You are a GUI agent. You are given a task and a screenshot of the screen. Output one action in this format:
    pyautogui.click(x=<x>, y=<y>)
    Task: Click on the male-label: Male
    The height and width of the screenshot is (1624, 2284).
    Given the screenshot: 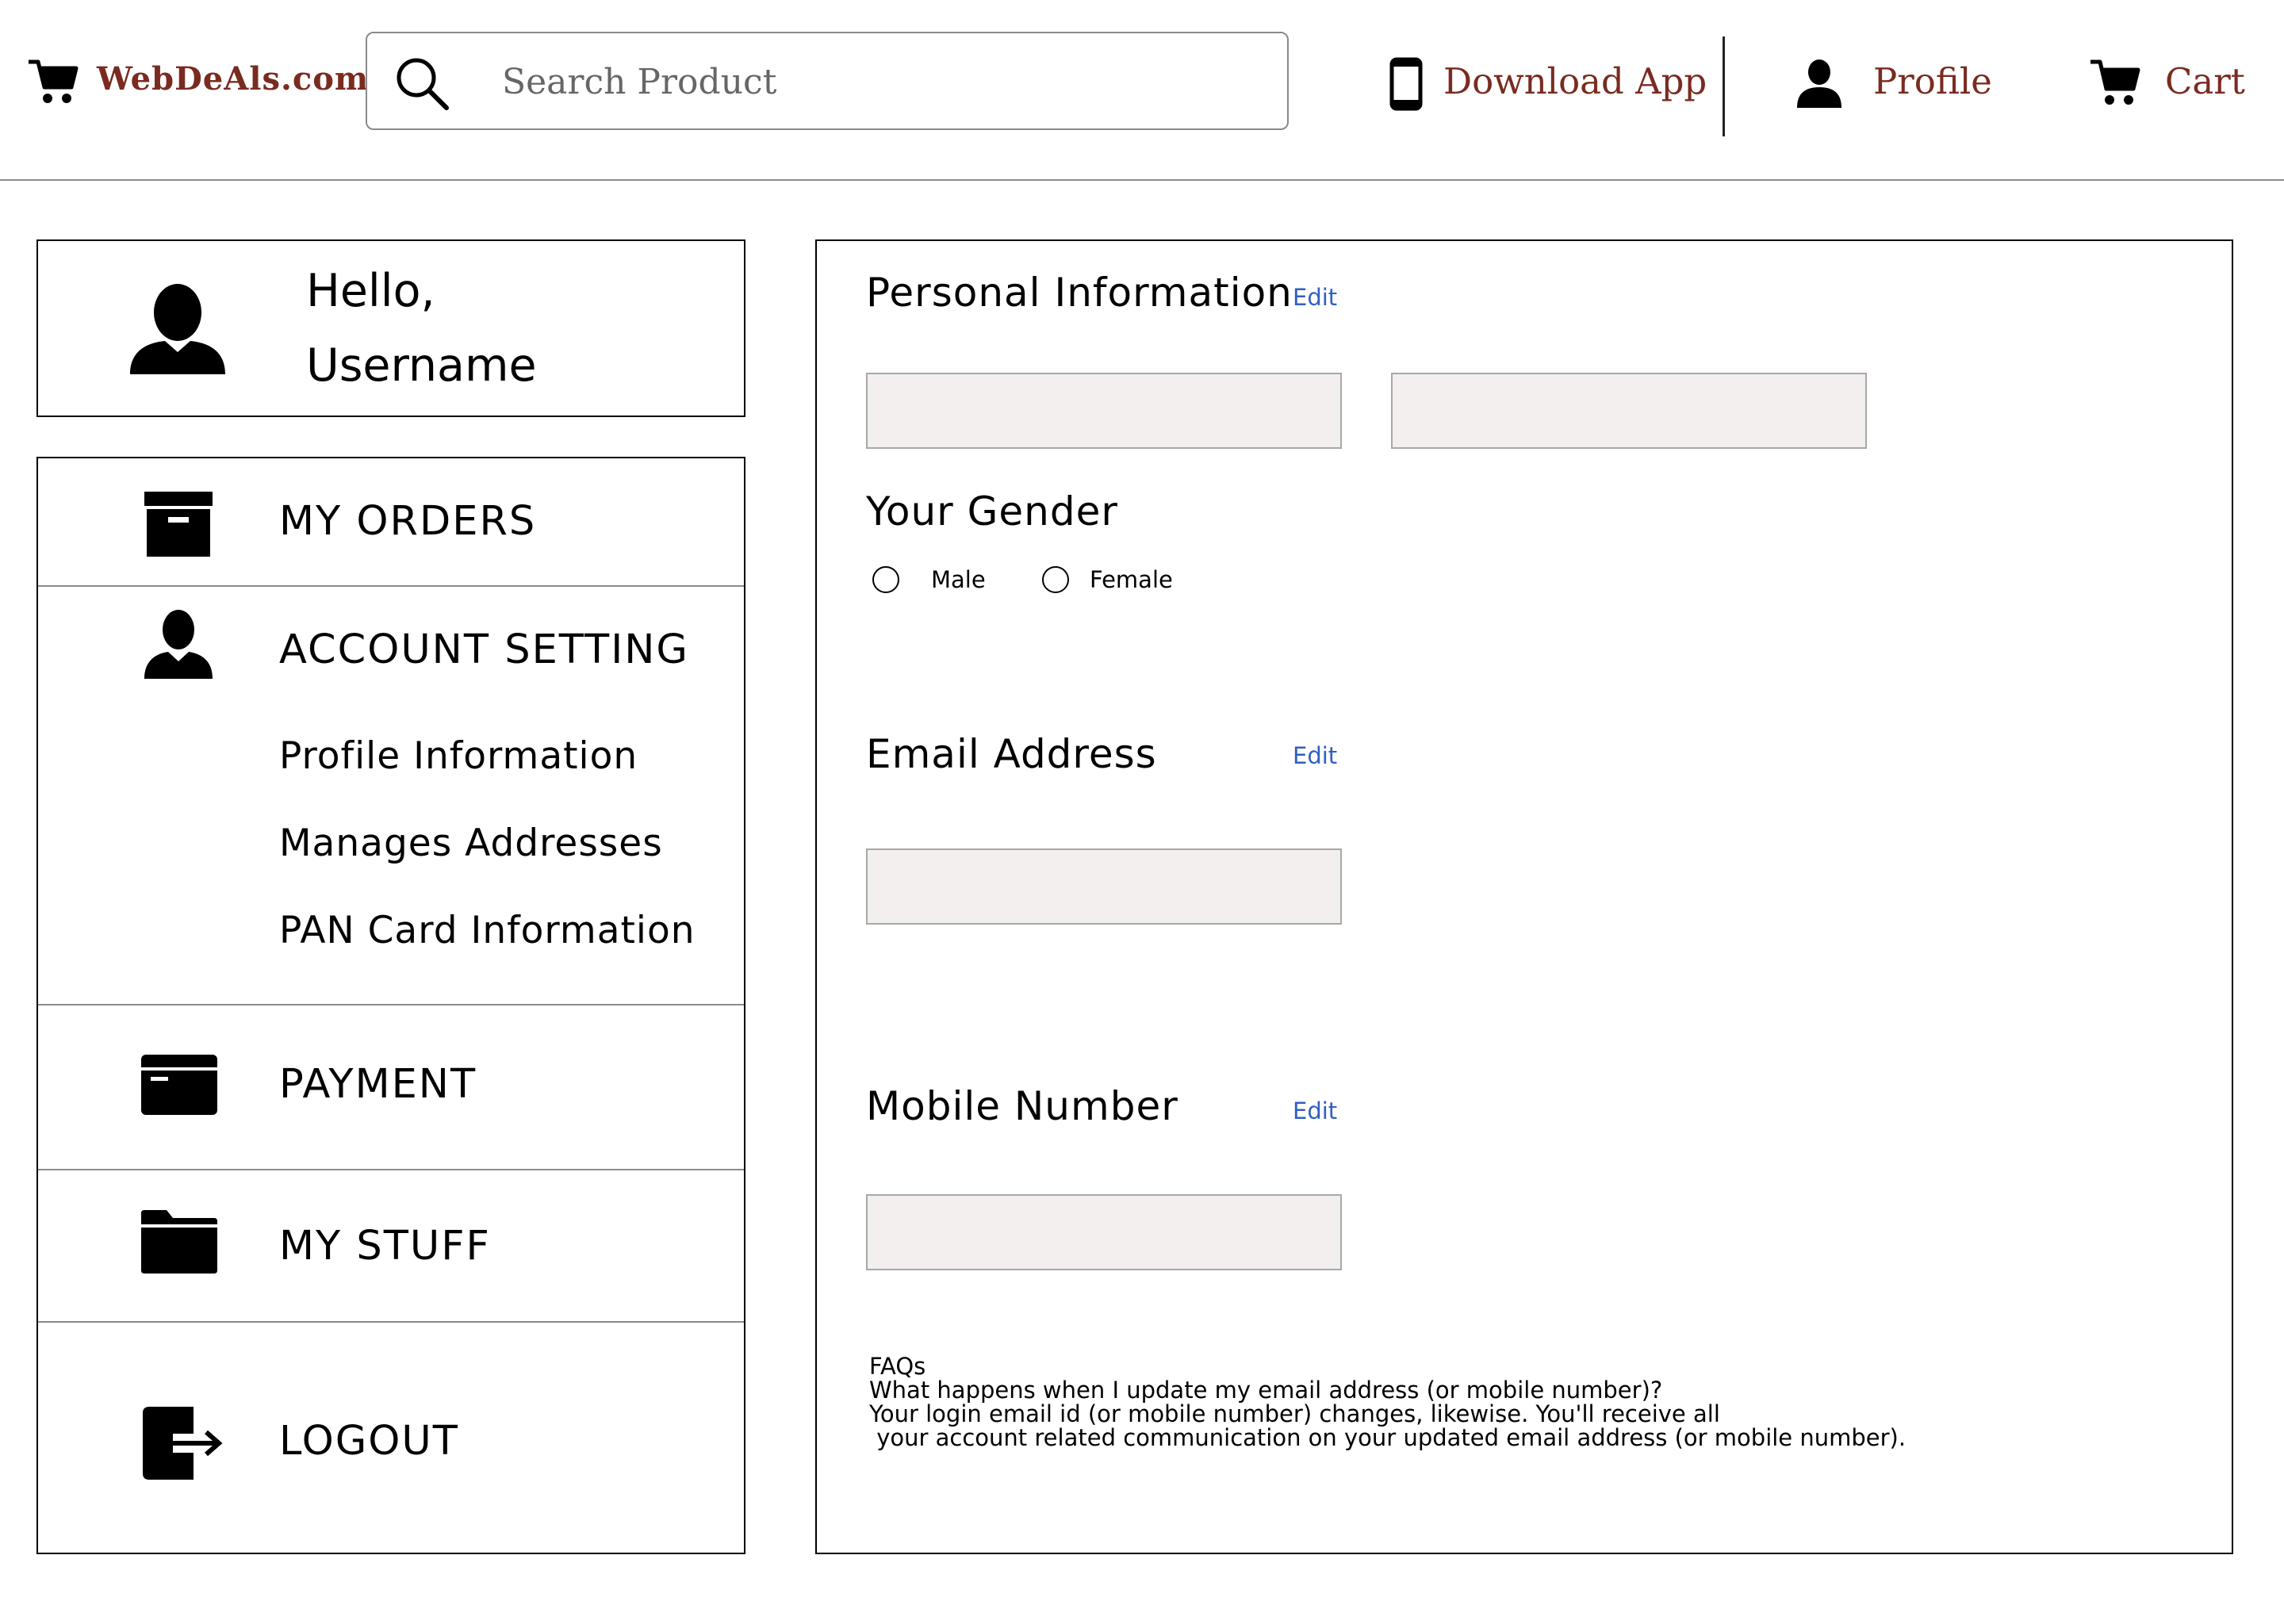 What is the action you would take?
    pyautogui.click(x=958, y=579)
    